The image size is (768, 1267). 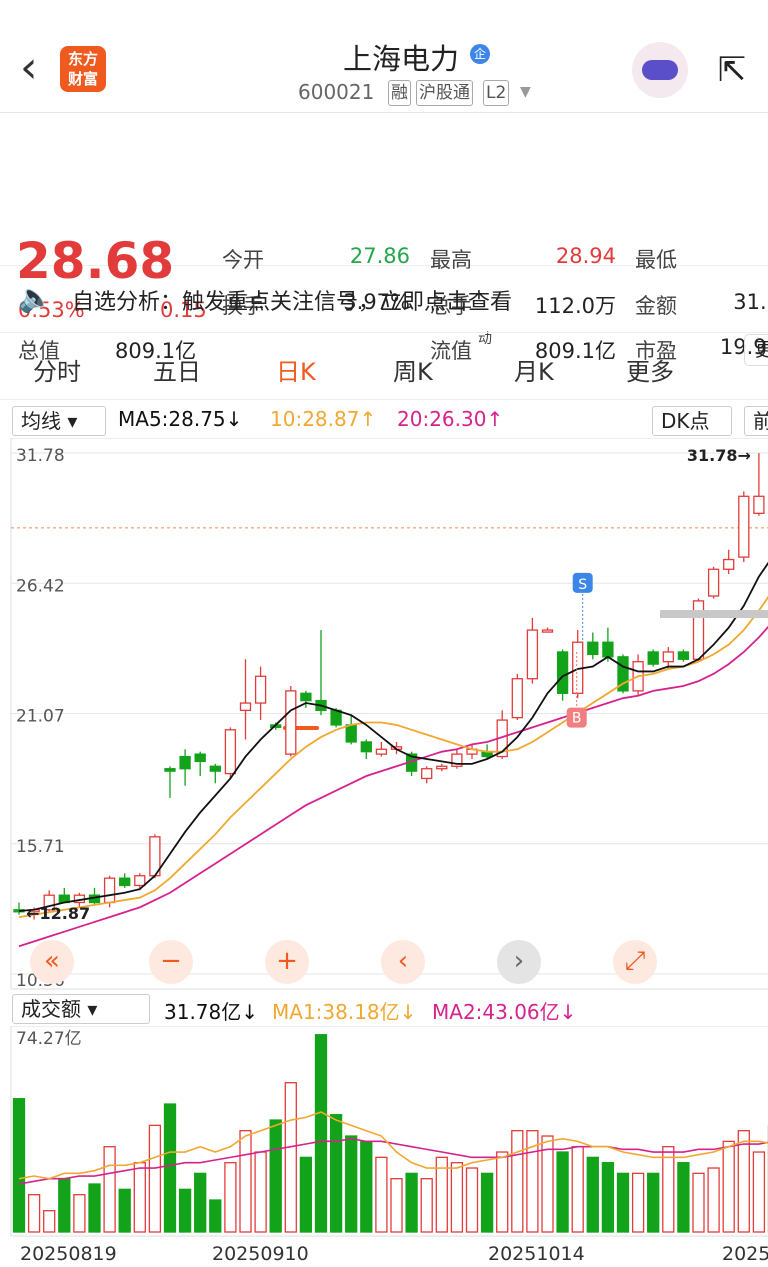 What do you see at coordinates (745, 1254) in the screenshot?
I see `x-date-label: 2025` at bounding box center [745, 1254].